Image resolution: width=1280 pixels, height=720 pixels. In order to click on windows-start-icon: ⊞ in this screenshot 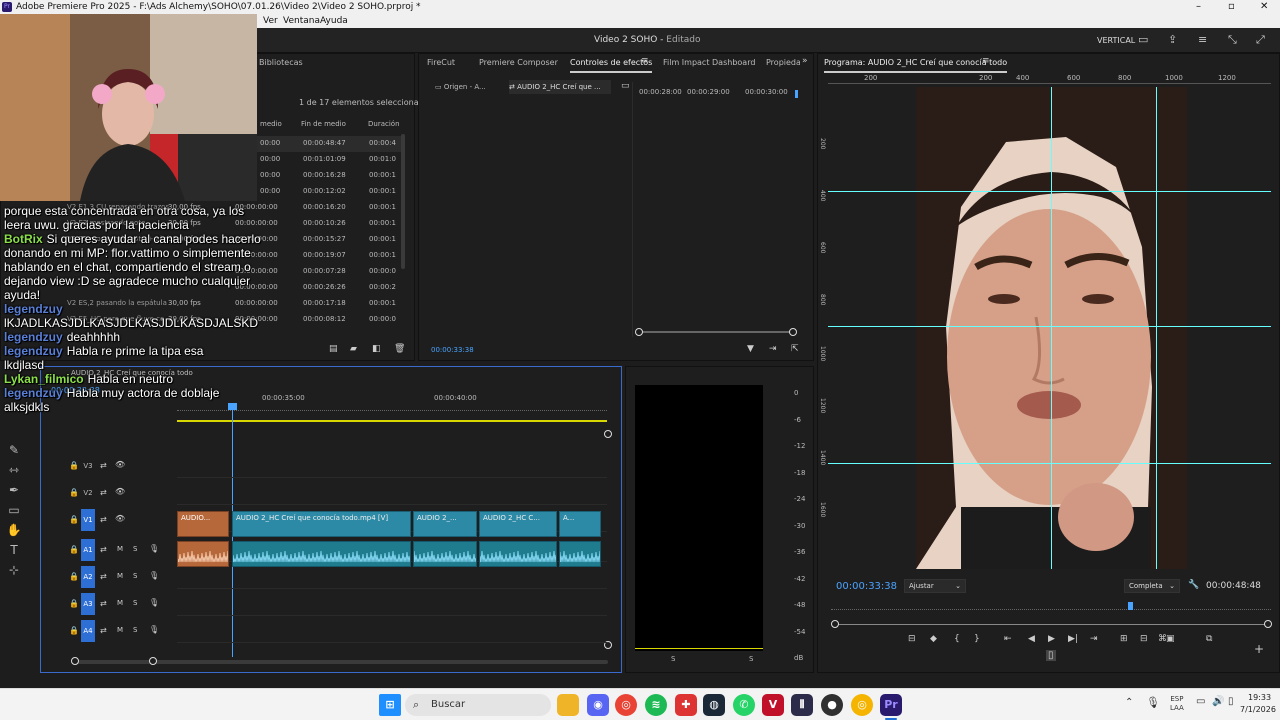, I will do `click(390, 705)`.